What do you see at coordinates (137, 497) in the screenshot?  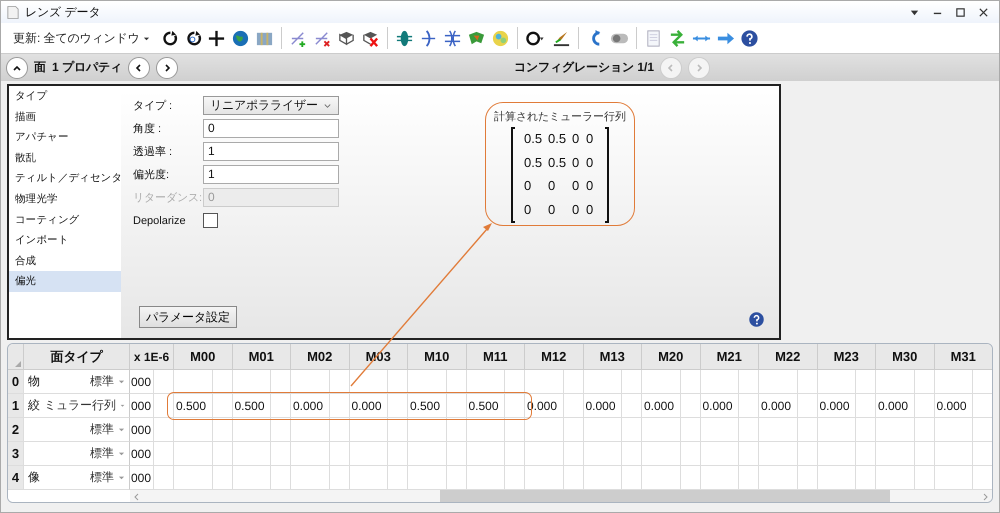 I see `scroll-left-icon` at bounding box center [137, 497].